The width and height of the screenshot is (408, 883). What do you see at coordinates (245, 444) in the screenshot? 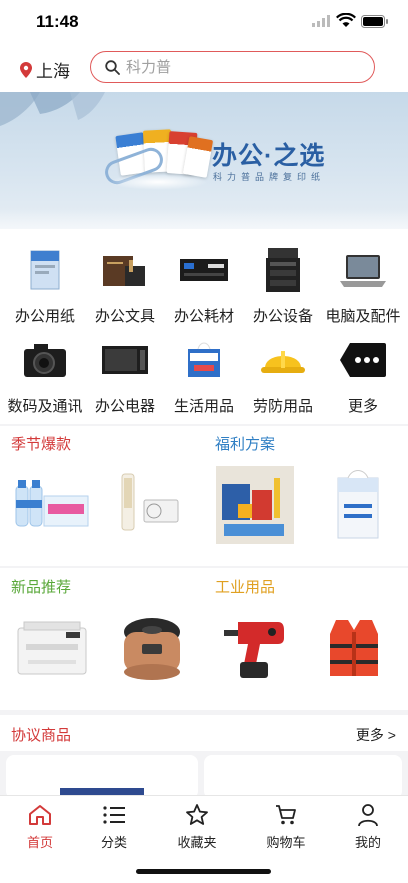
I see `section-title-welfare: 福利方案` at bounding box center [245, 444].